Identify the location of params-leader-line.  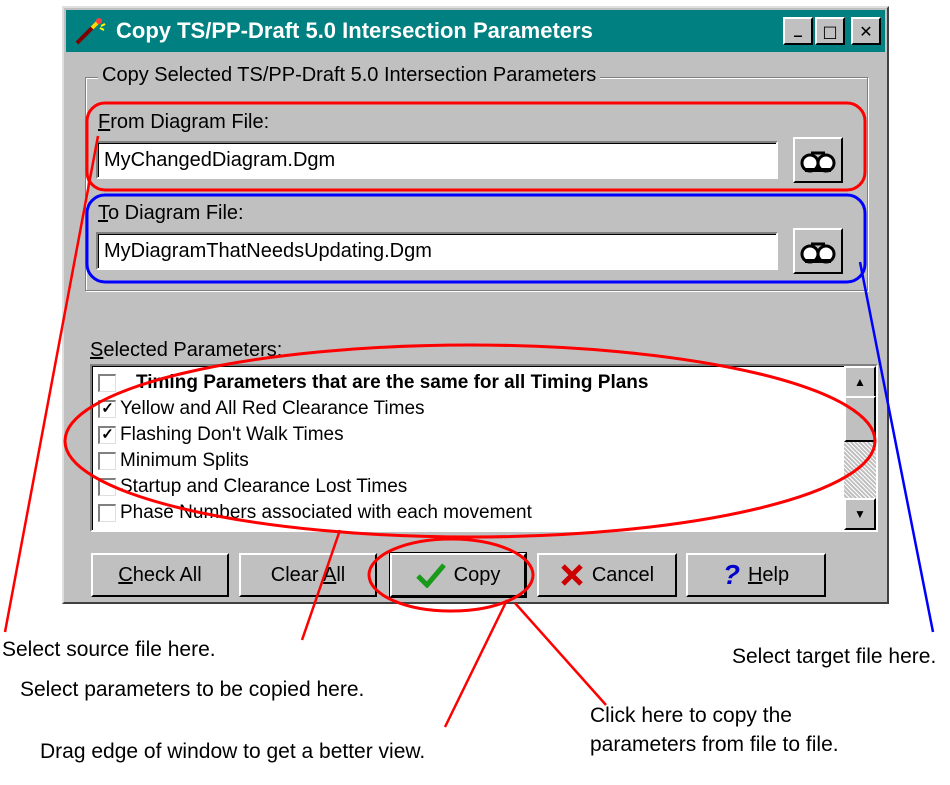
(321, 585).